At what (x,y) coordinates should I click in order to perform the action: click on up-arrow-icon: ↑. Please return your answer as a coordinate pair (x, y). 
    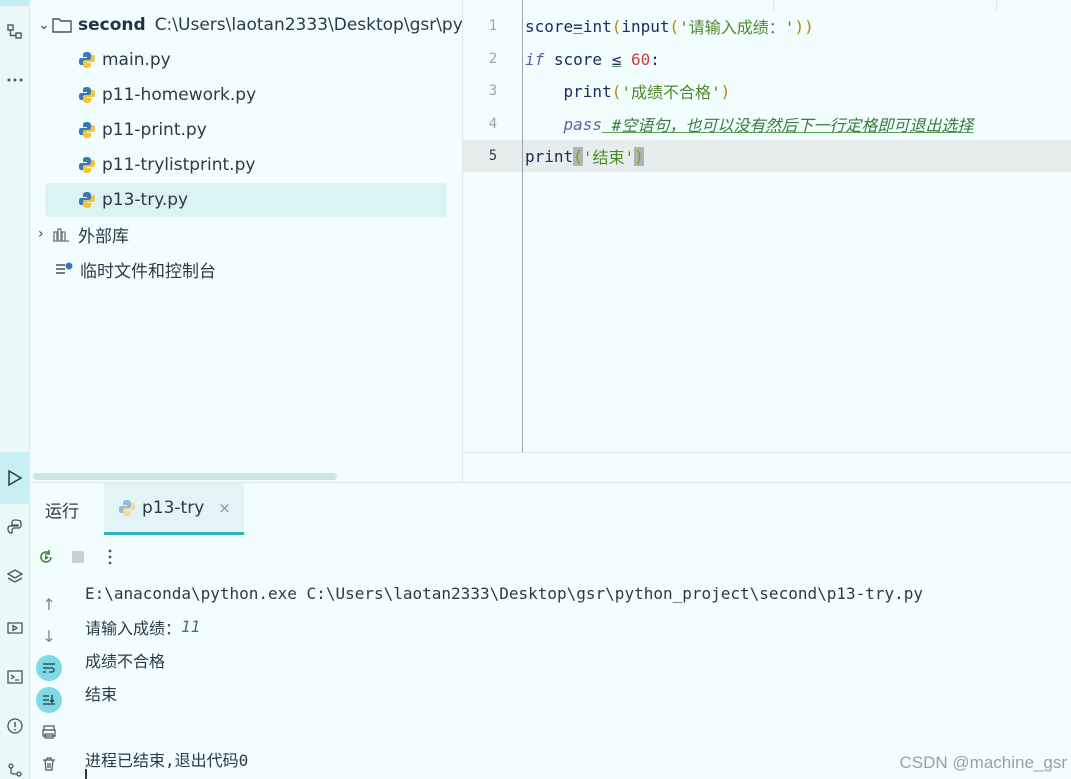
    Looking at the image, I should click on (49, 604).